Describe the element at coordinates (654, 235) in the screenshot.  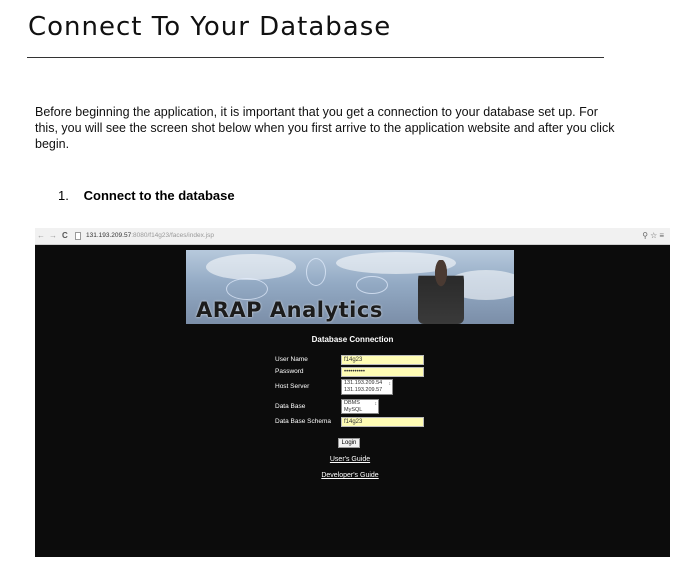
I see `star-icon: ☆` at that location.